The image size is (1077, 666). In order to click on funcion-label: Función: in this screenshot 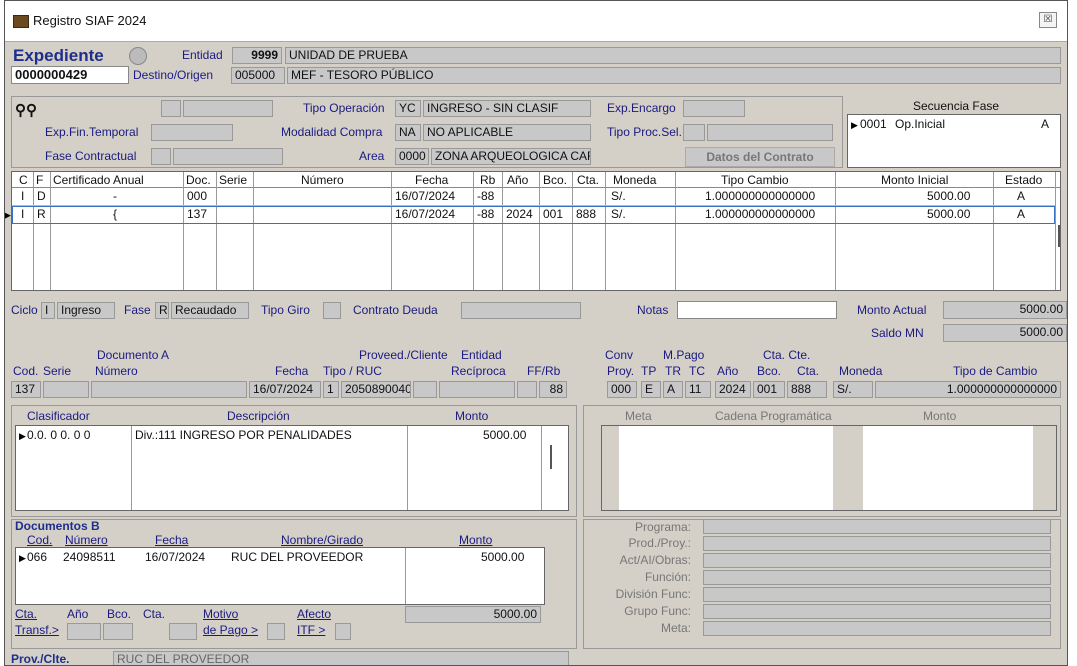, I will do `click(667, 577)`.